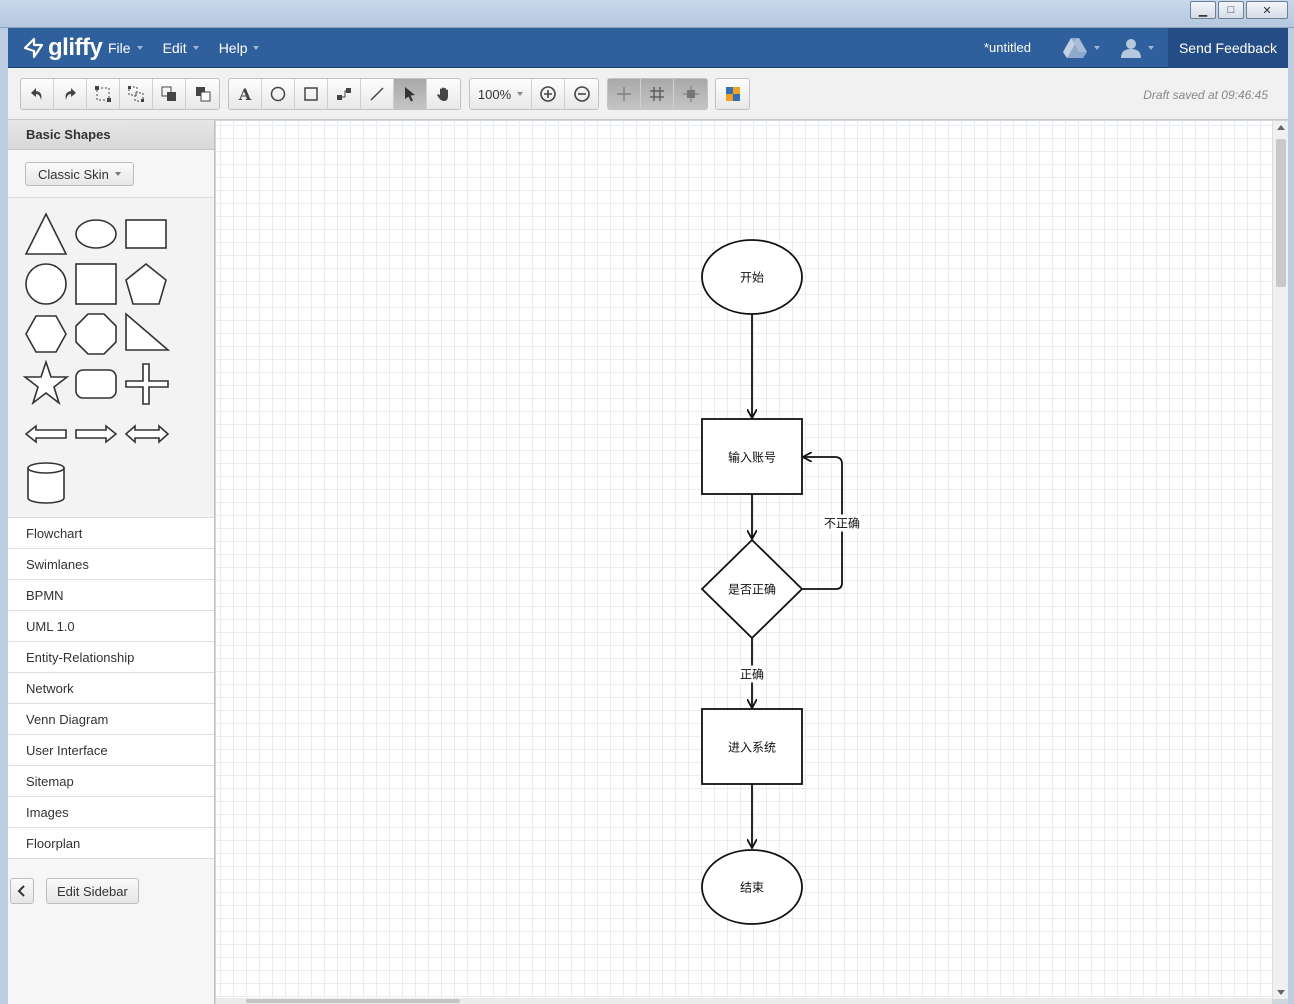 The image size is (1294, 1004). Describe the element at coordinates (111, 688) in the screenshot. I see `library-network: Network` at that location.